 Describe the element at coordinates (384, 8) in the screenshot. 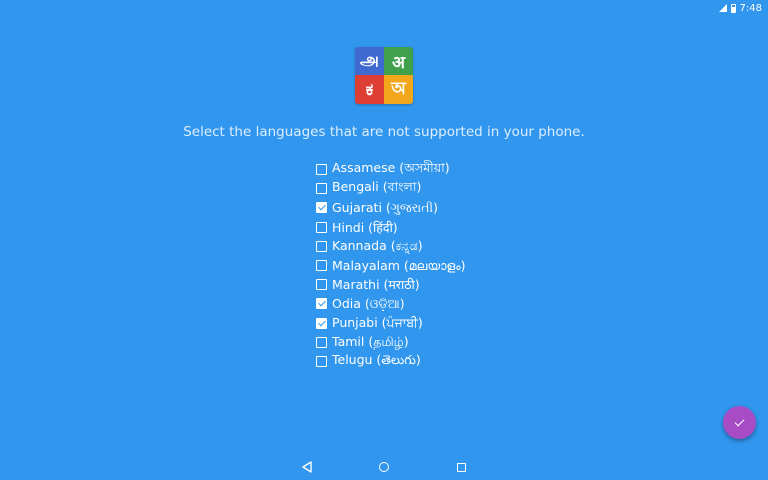

I see `status-bar: 7:48` at that location.